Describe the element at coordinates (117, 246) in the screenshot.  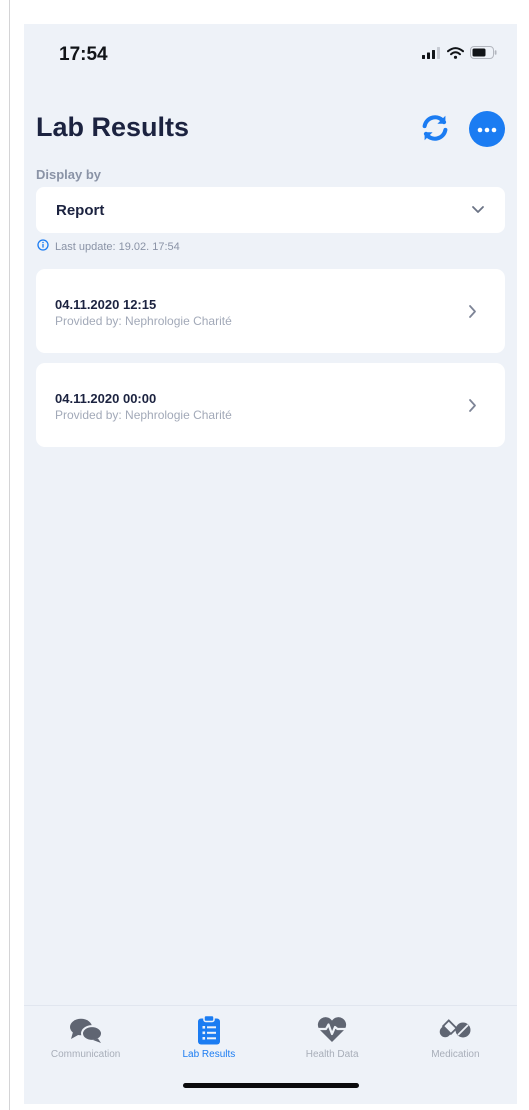
I see `last-update-text: Last update: 19.02. 17:54` at that location.